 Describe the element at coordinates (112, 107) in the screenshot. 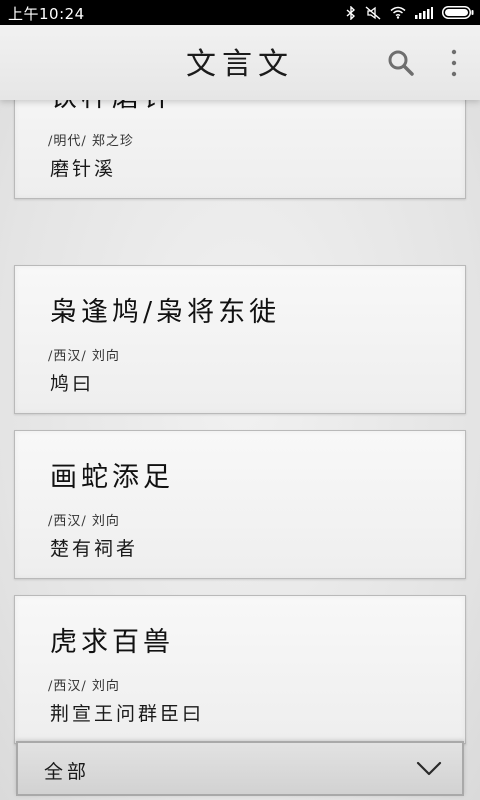

I see `card-title: 铁杵磨针` at that location.